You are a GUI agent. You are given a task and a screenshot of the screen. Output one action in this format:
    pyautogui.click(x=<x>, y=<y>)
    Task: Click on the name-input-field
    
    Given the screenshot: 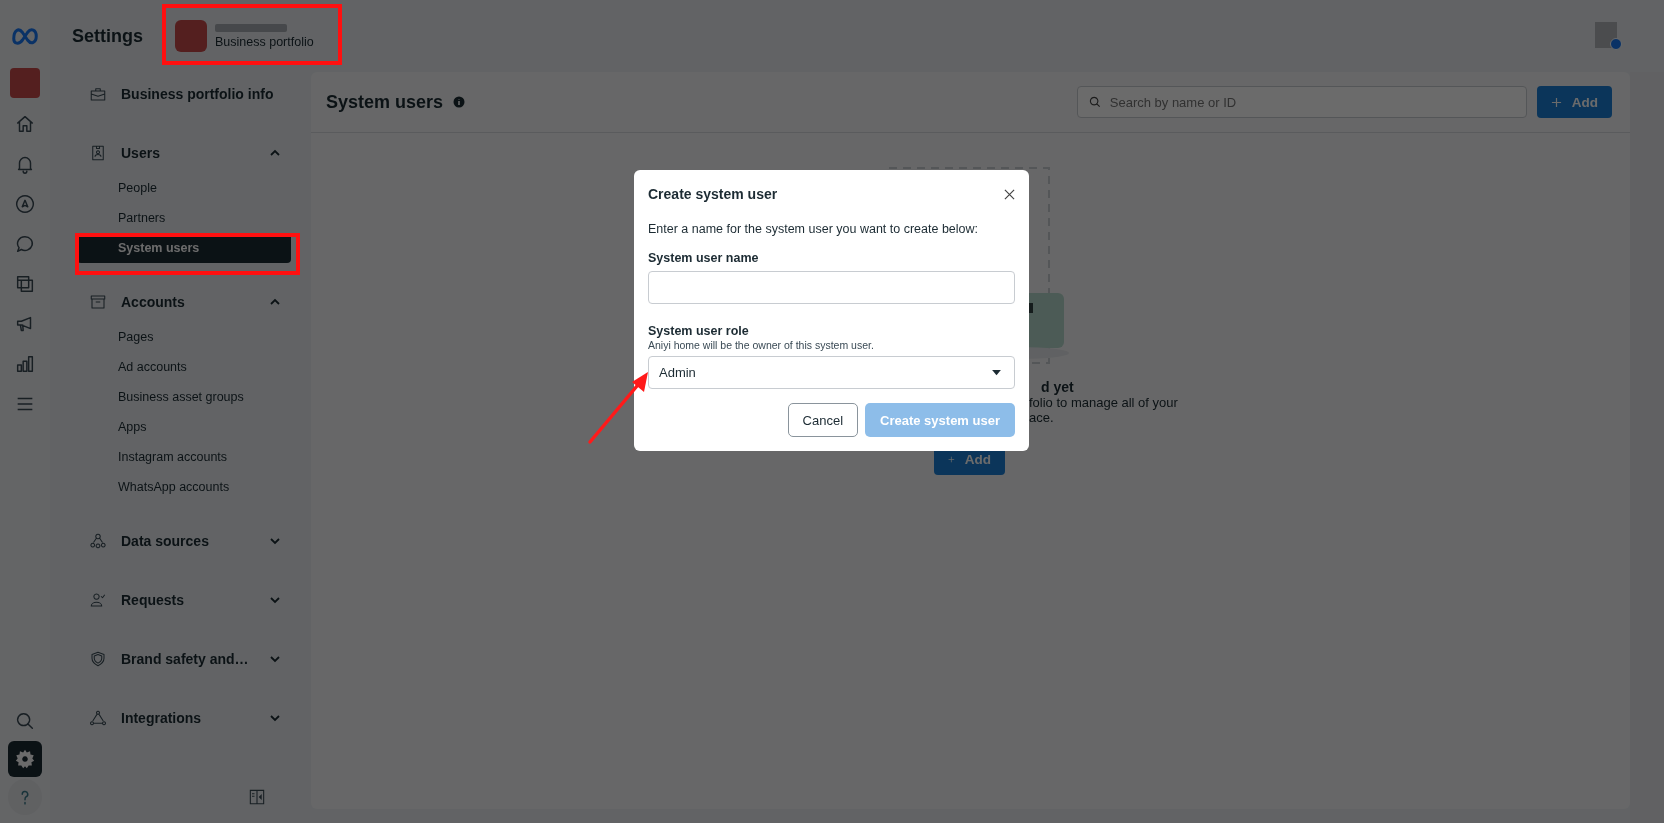 What is the action you would take?
    pyautogui.click(x=831, y=287)
    